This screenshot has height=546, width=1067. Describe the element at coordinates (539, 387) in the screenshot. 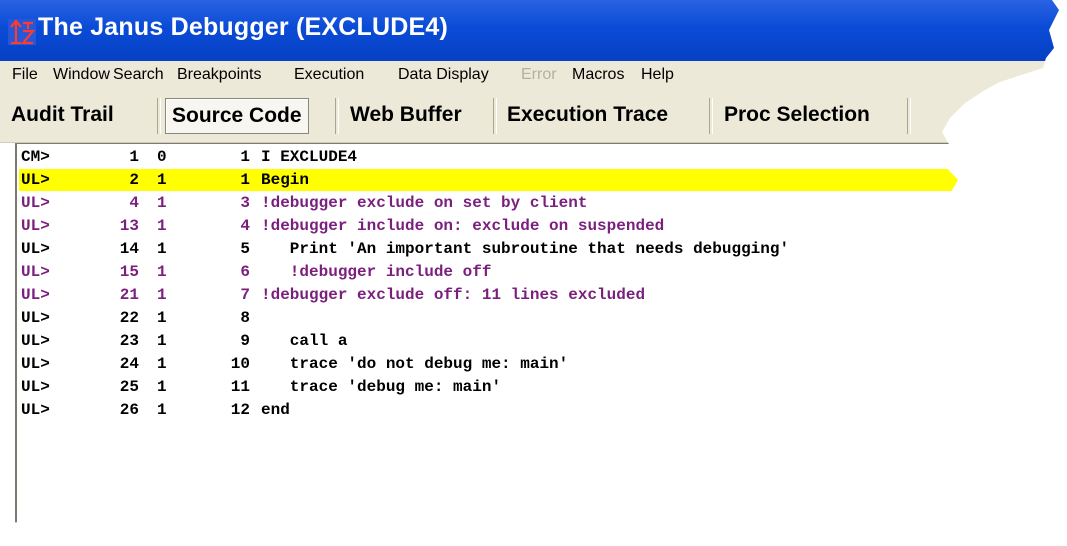

I see `source-line: UL> 25 1 11 trace 'debug me: main'` at that location.